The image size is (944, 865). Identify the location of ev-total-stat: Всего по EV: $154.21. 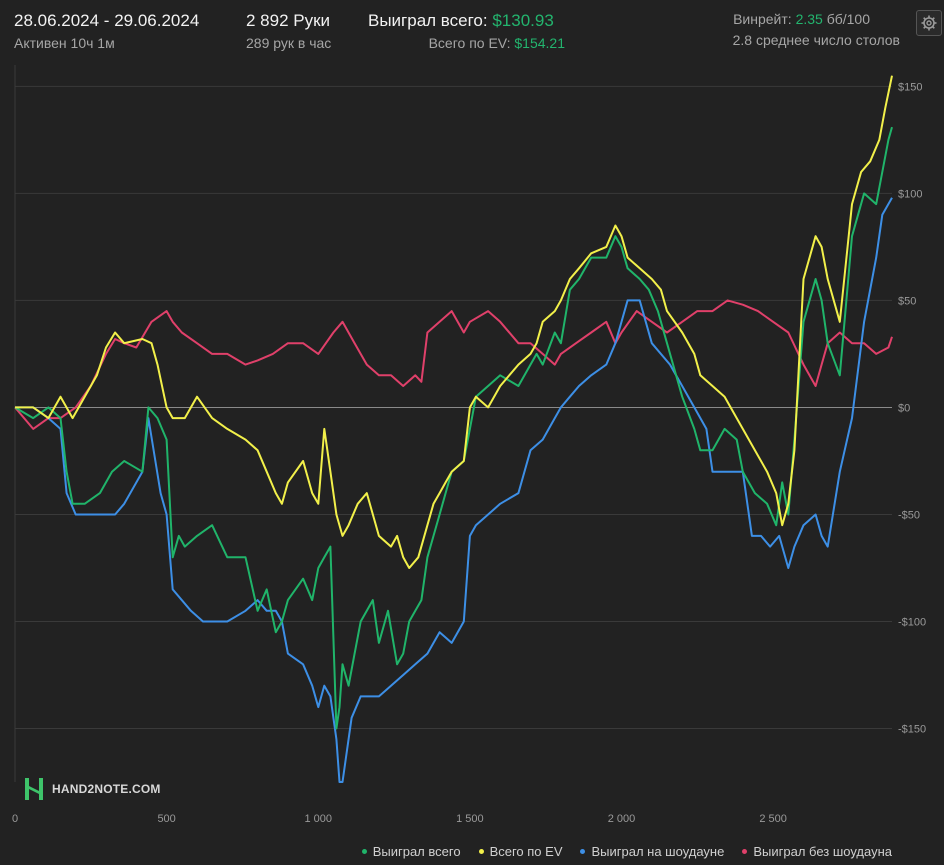
(497, 43).